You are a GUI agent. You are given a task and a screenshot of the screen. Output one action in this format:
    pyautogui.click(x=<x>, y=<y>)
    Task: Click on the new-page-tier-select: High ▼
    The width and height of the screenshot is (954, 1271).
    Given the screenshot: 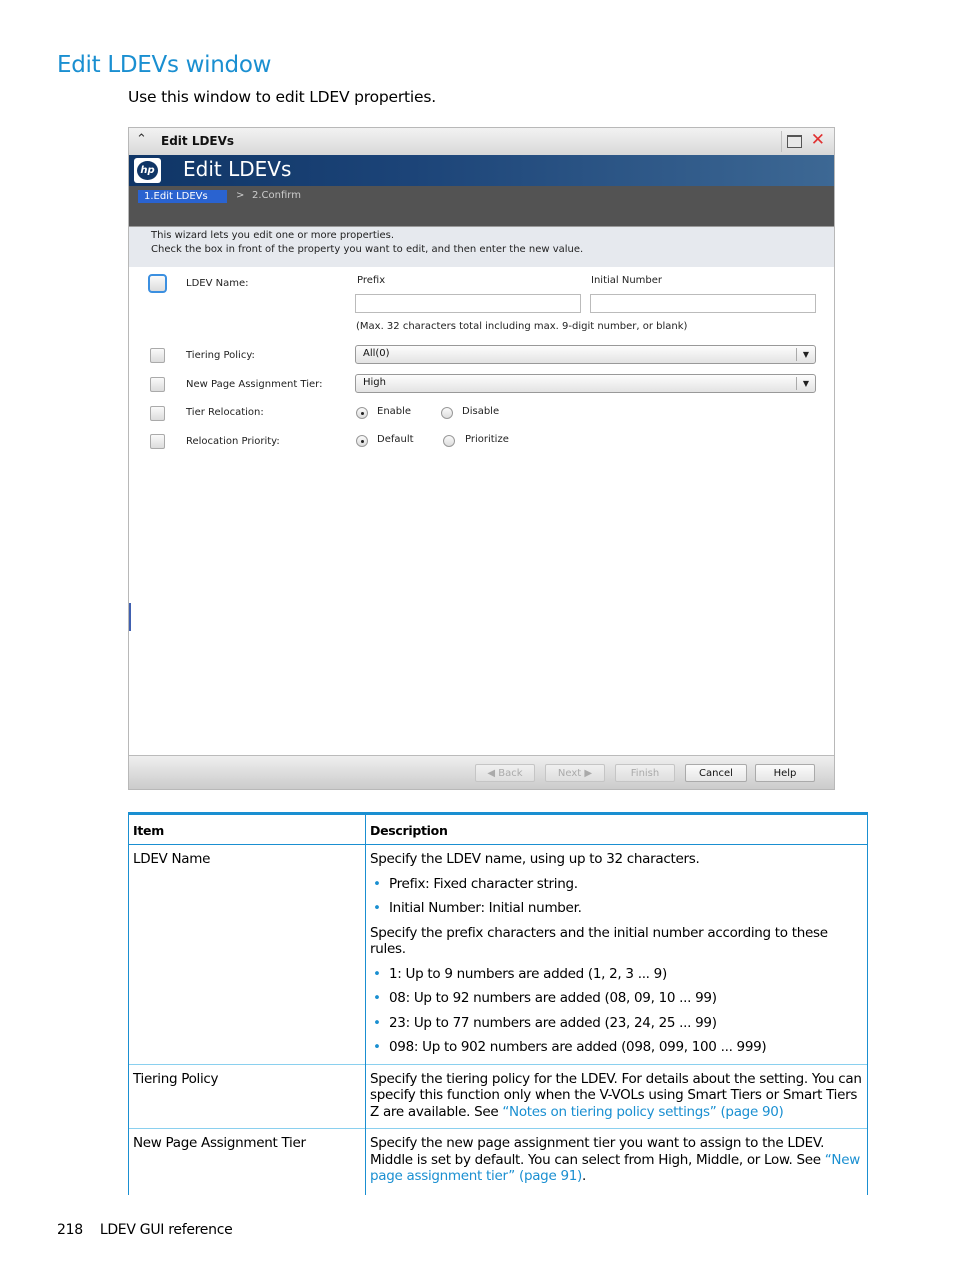 What is the action you would take?
    pyautogui.click(x=585, y=383)
    